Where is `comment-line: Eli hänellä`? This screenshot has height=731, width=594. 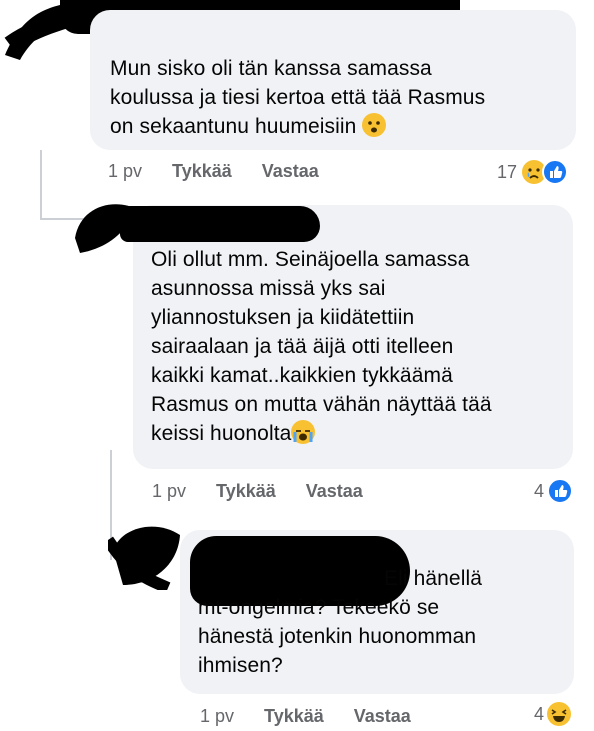 comment-line: Eli hänellä is located at coordinates (433, 578).